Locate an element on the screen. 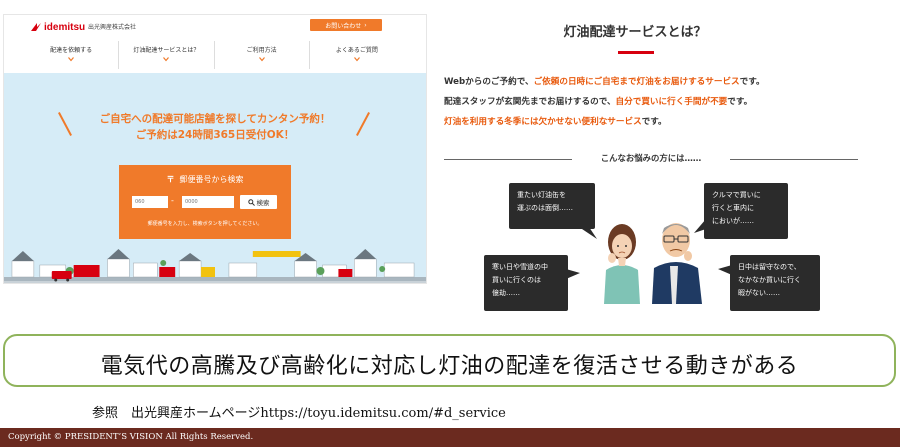  nav-item-label: よくあるご質問 is located at coordinates (356, 50).